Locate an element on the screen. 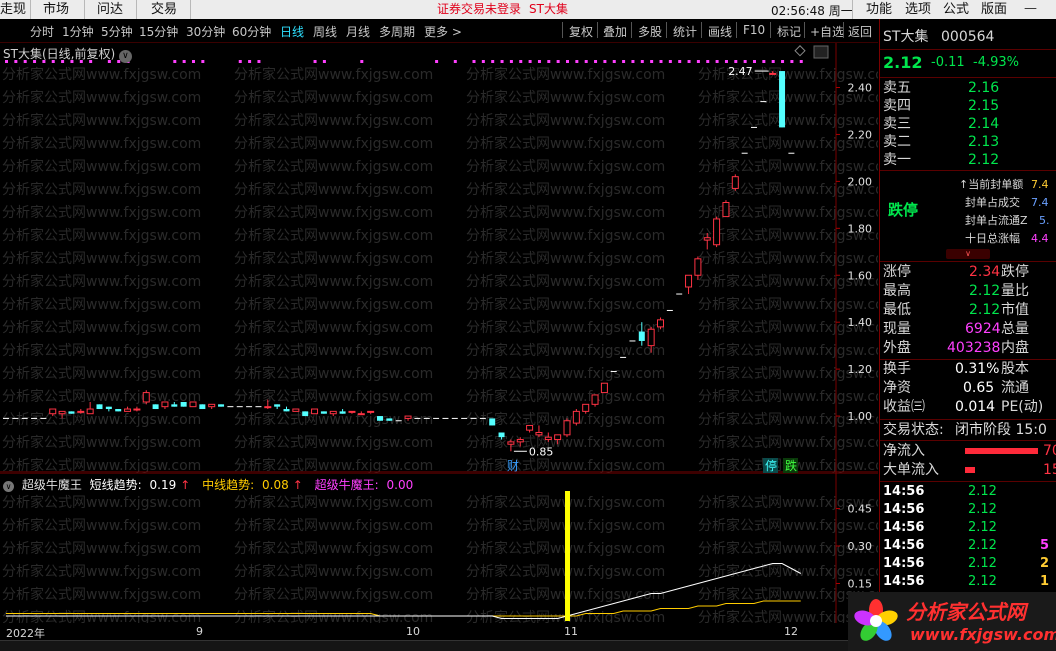 The height and width of the screenshot is (651, 1056). tick-volume: 2 is located at coordinates (1045, 563).